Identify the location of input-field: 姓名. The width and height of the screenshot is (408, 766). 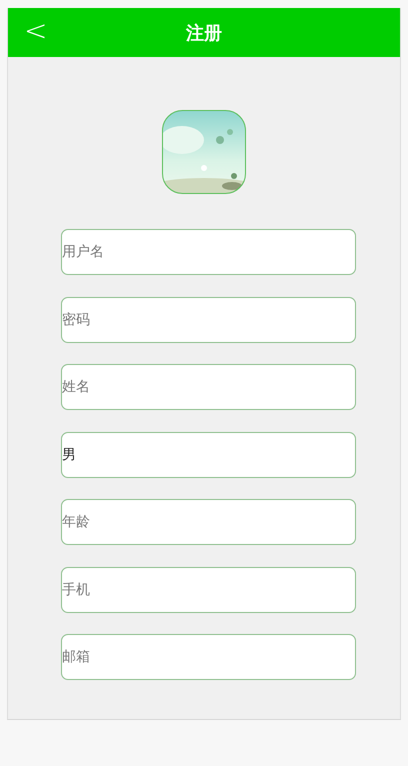
(208, 387).